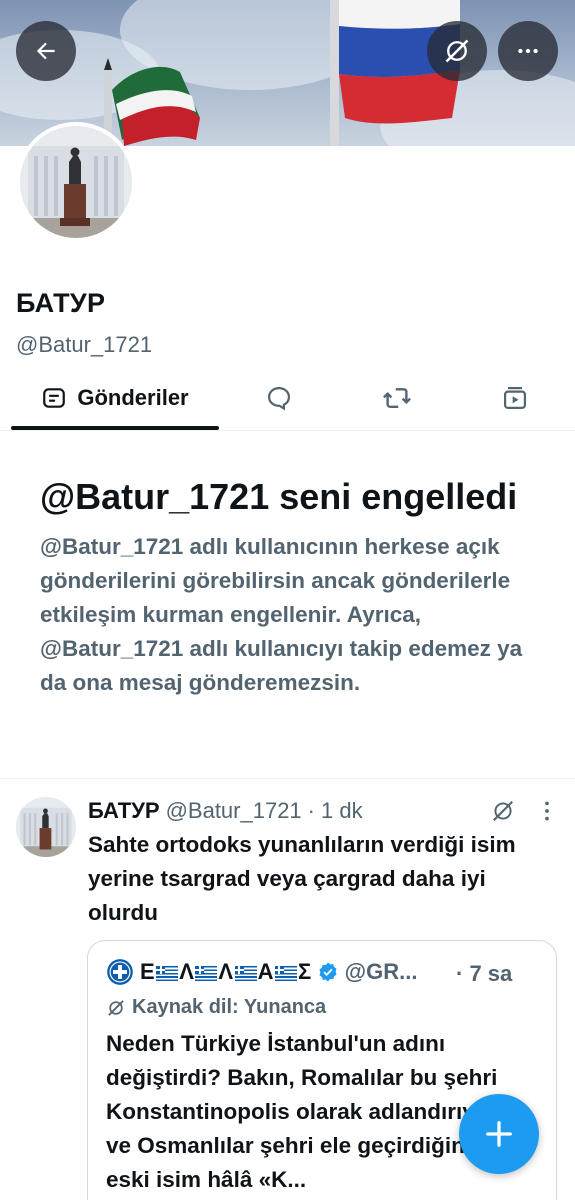 This screenshot has width=575, height=1200. I want to click on grok-button, so click(457, 51).